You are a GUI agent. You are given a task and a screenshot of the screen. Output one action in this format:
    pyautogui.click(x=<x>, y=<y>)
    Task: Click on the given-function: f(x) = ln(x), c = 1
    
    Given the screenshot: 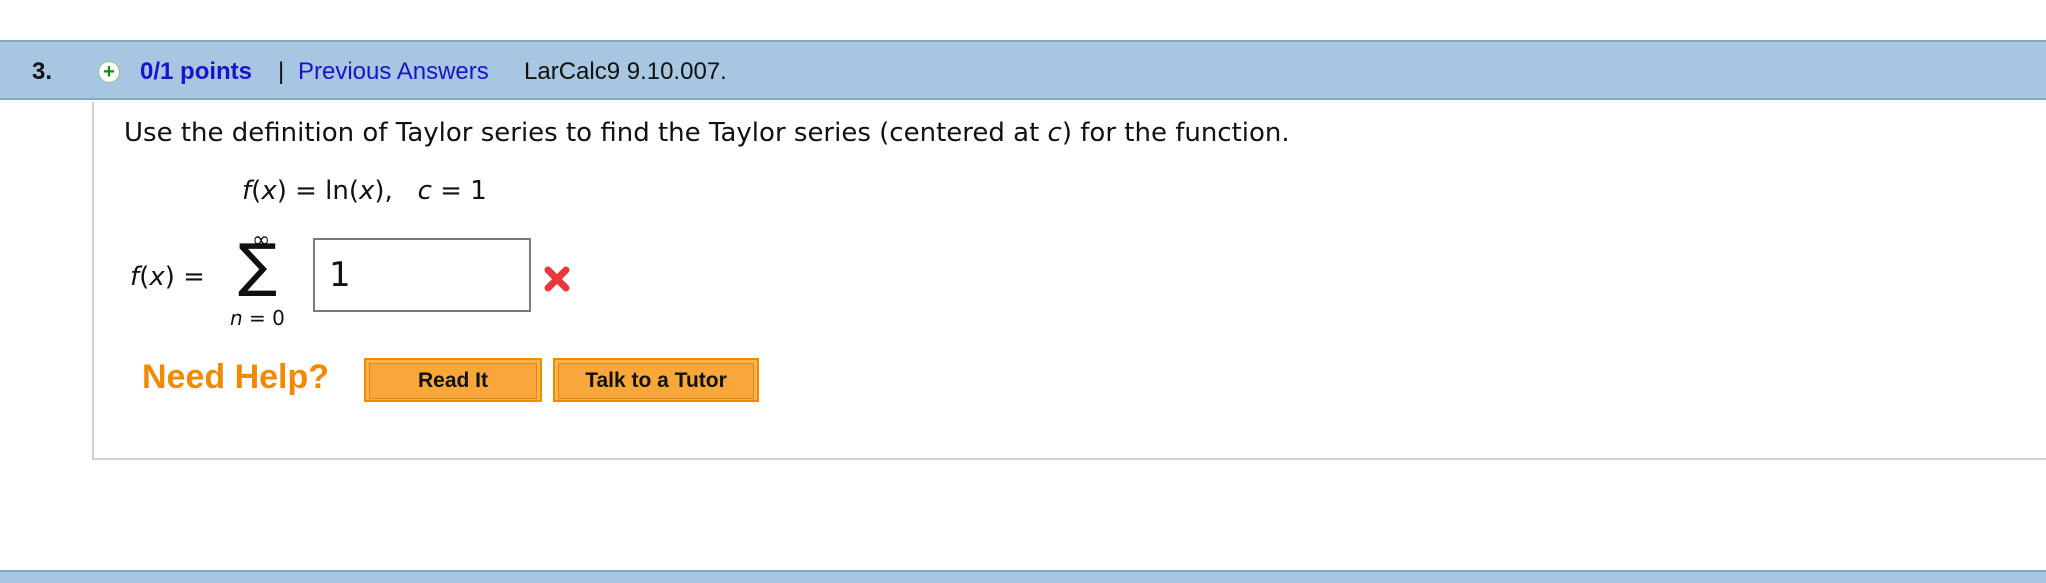 What is the action you would take?
    pyautogui.click(x=364, y=191)
    